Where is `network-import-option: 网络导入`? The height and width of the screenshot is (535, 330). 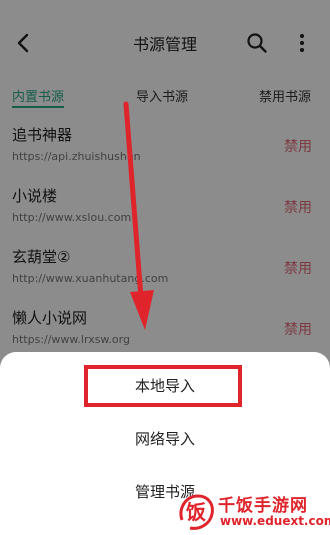
network-import-option: 网络导入 is located at coordinates (165, 438).